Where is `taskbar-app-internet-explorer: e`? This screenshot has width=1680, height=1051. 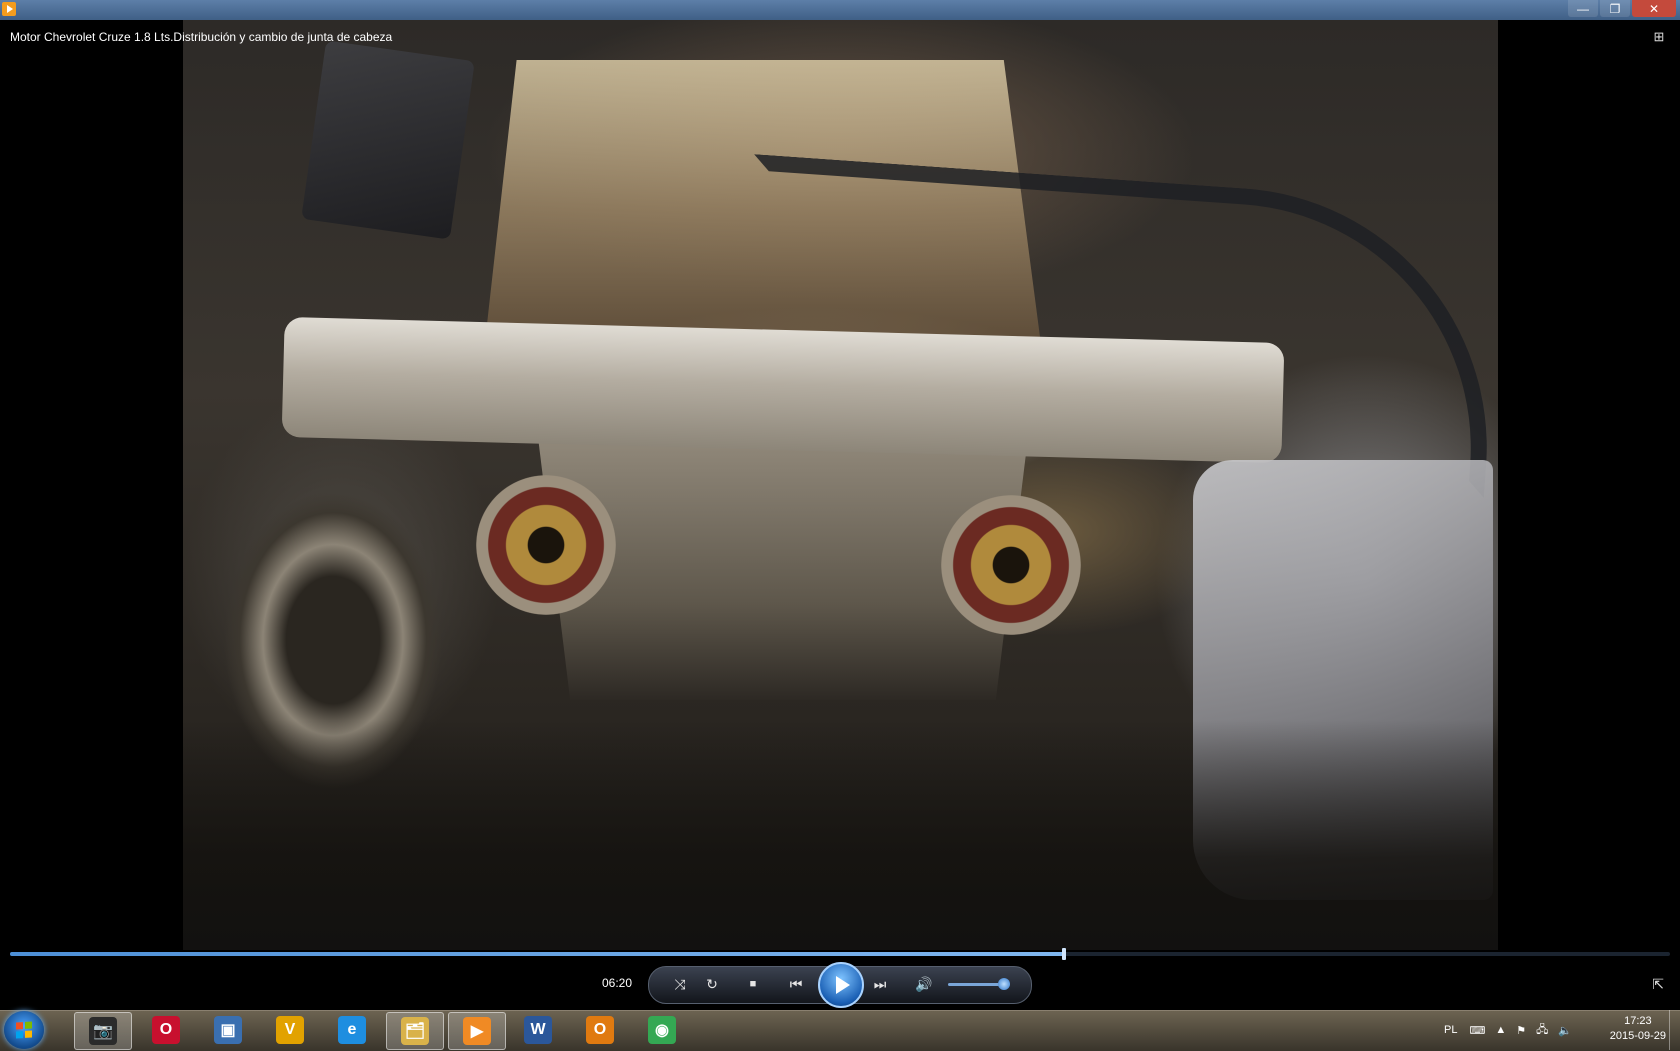
taskbar-app-internet-explorer: e is located at coordinates (352, 1030).